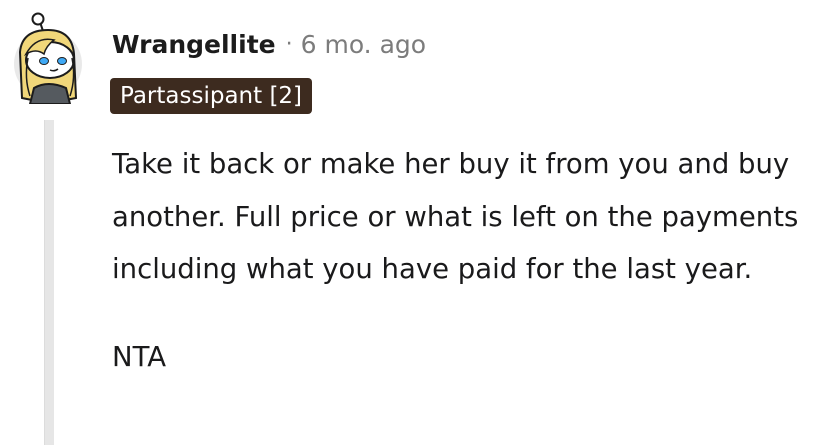 This screenshot has width=822, height=445. I want to click on comment-timestamp: 6 mo. ago, so click(363, 44).